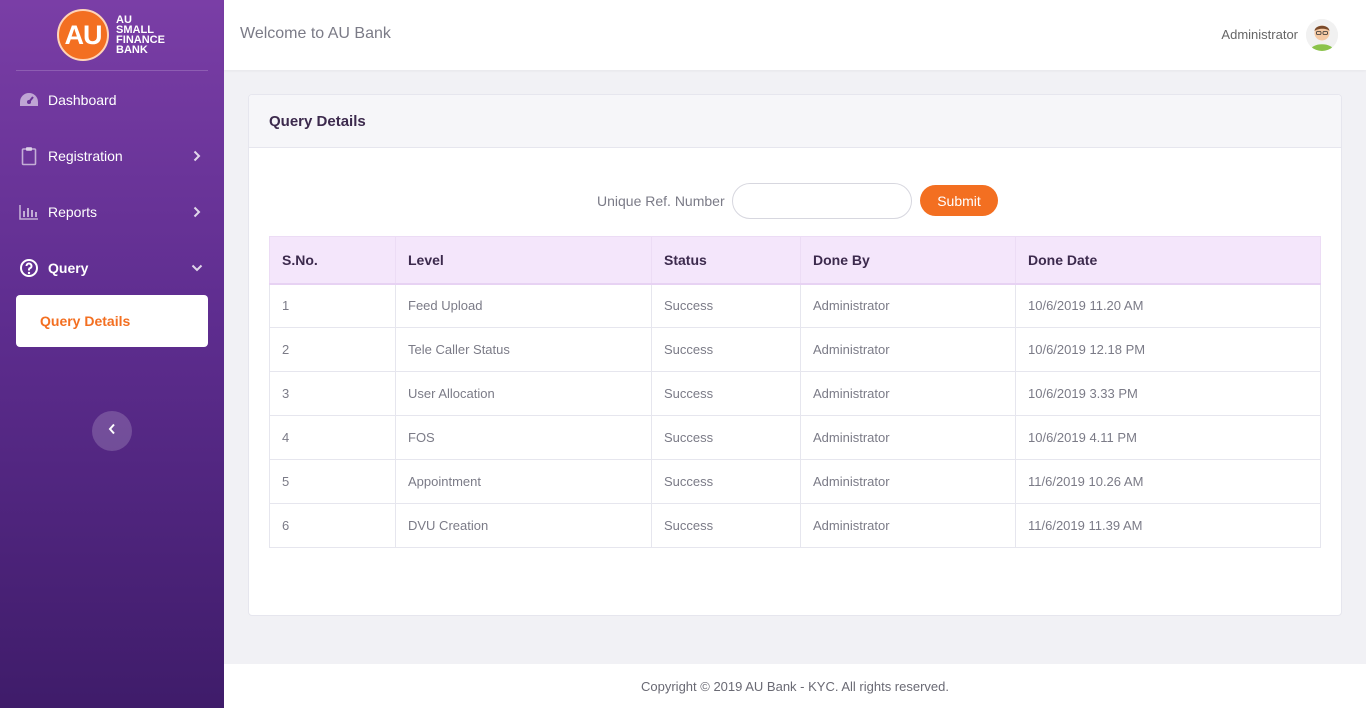  Describe the element at coordinates (332, 349) in the screenshot. I see `cell-sno: 2` at that location.